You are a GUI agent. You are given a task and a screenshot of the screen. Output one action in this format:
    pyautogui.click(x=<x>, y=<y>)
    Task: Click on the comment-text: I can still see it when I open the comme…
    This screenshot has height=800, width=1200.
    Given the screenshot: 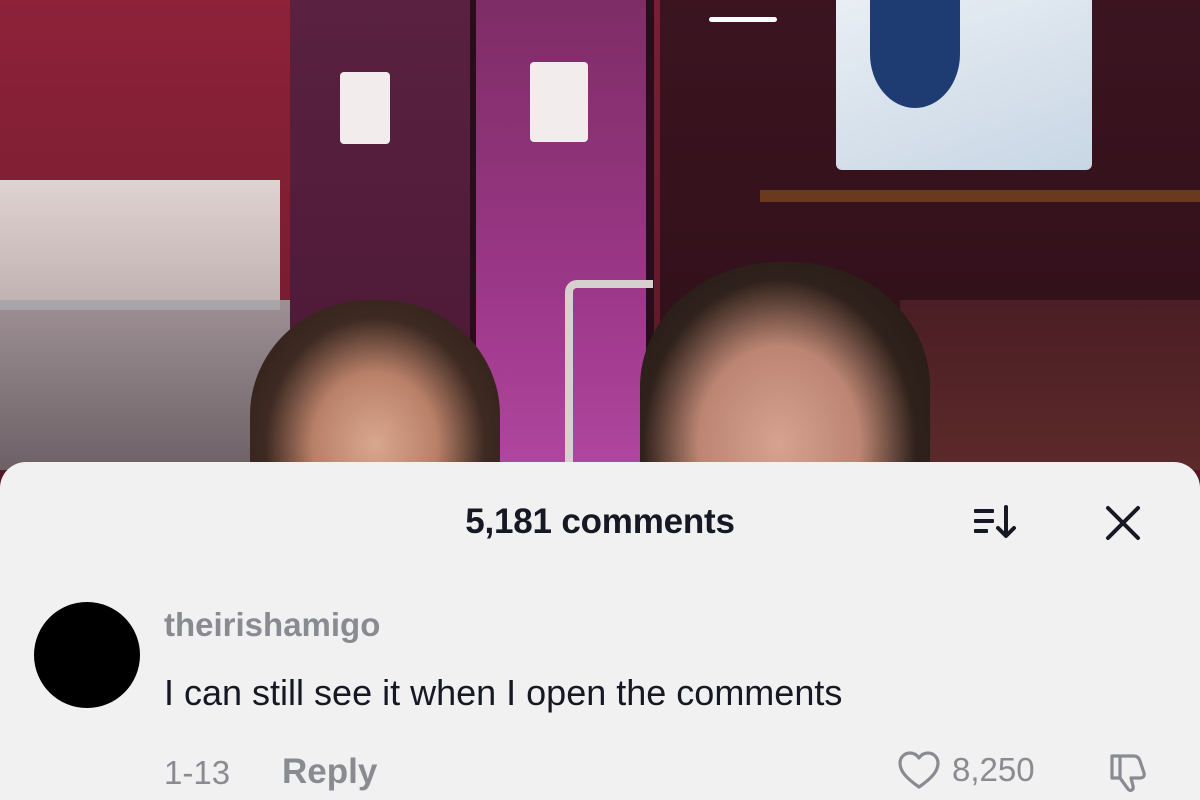 What is the action you would take?
    pyautogui.click(x=503, y=692)
    